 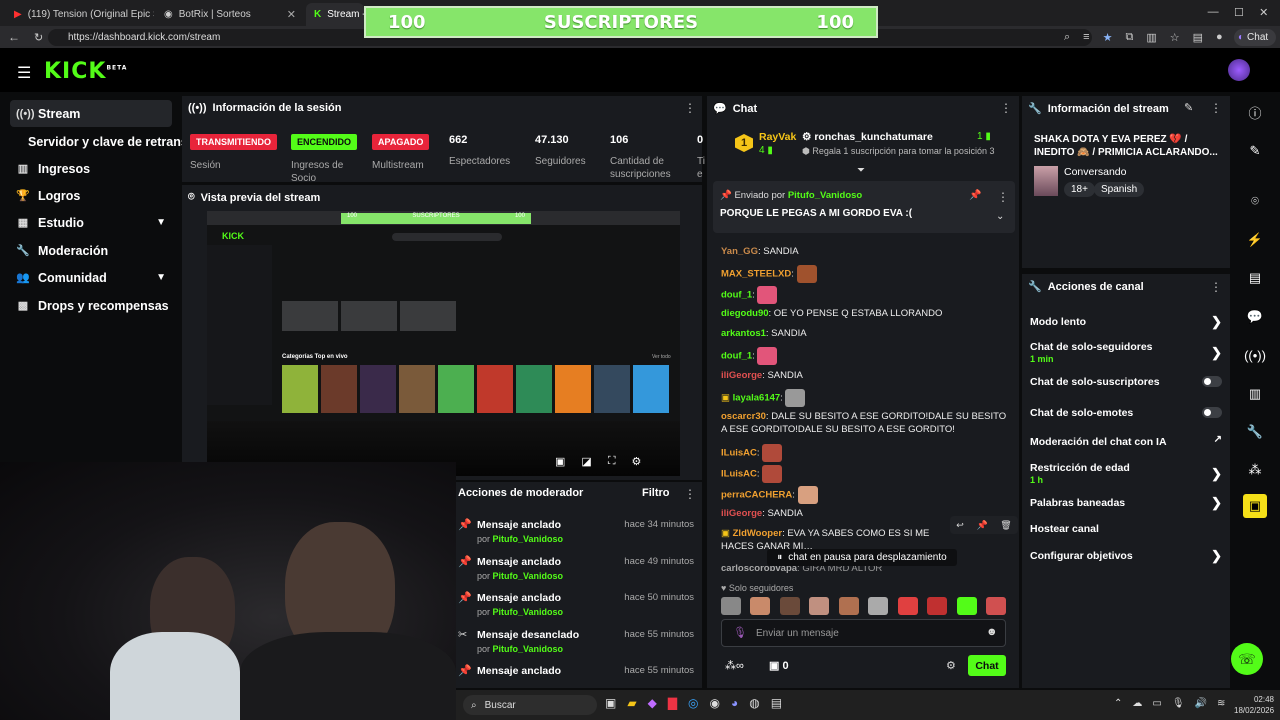 I want to click on network-icon: ▭, so click(x=1156, y=703).